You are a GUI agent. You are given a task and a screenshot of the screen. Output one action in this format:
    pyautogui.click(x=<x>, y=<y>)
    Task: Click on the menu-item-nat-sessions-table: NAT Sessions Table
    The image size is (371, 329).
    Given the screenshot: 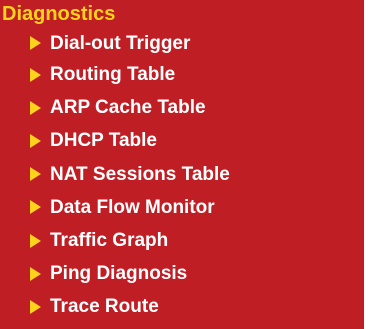 What is the action you would take?
    pyautogui.click(x=182, y=174)
    